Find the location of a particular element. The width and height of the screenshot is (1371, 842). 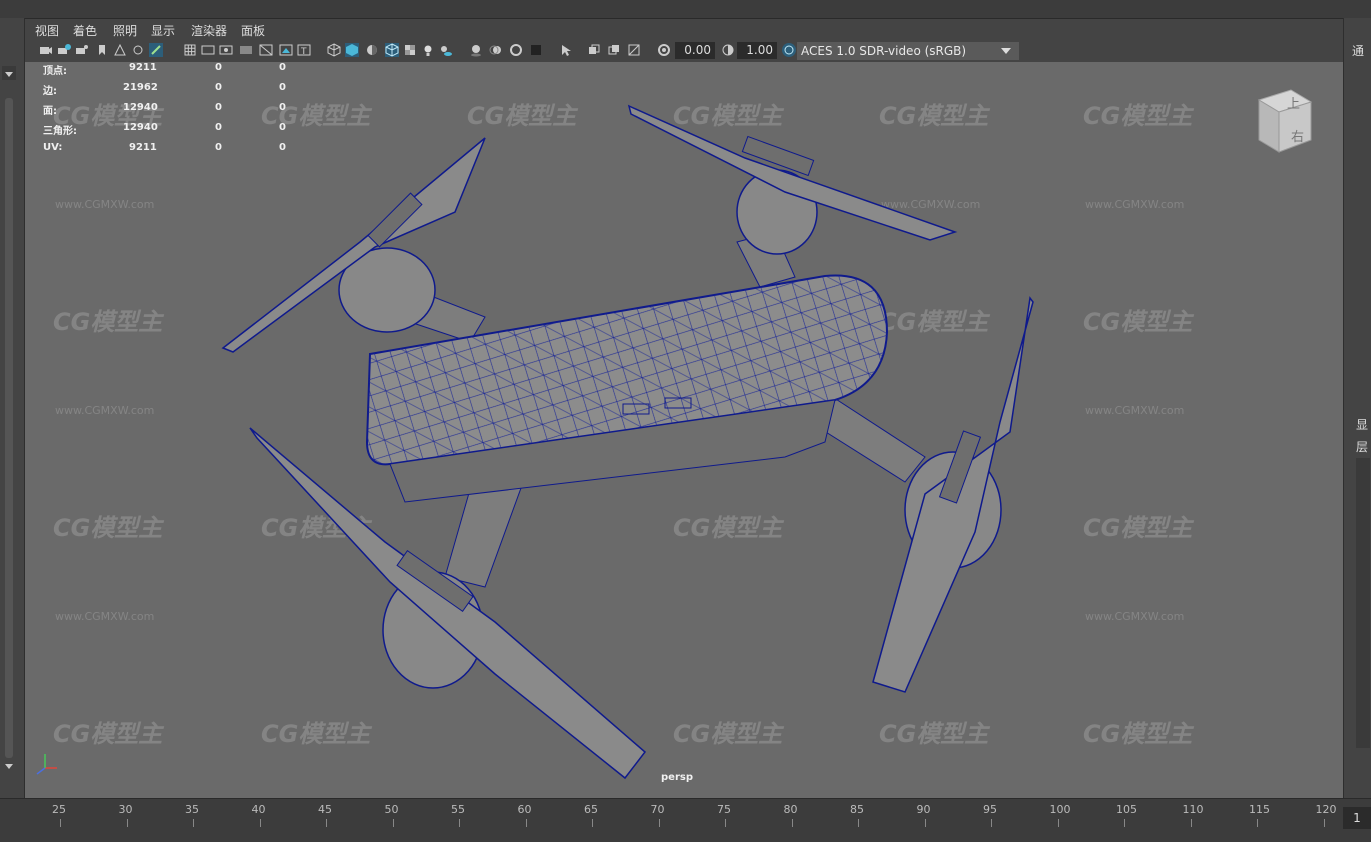

camera-attributes-icon is located at coordinates (82, 50).